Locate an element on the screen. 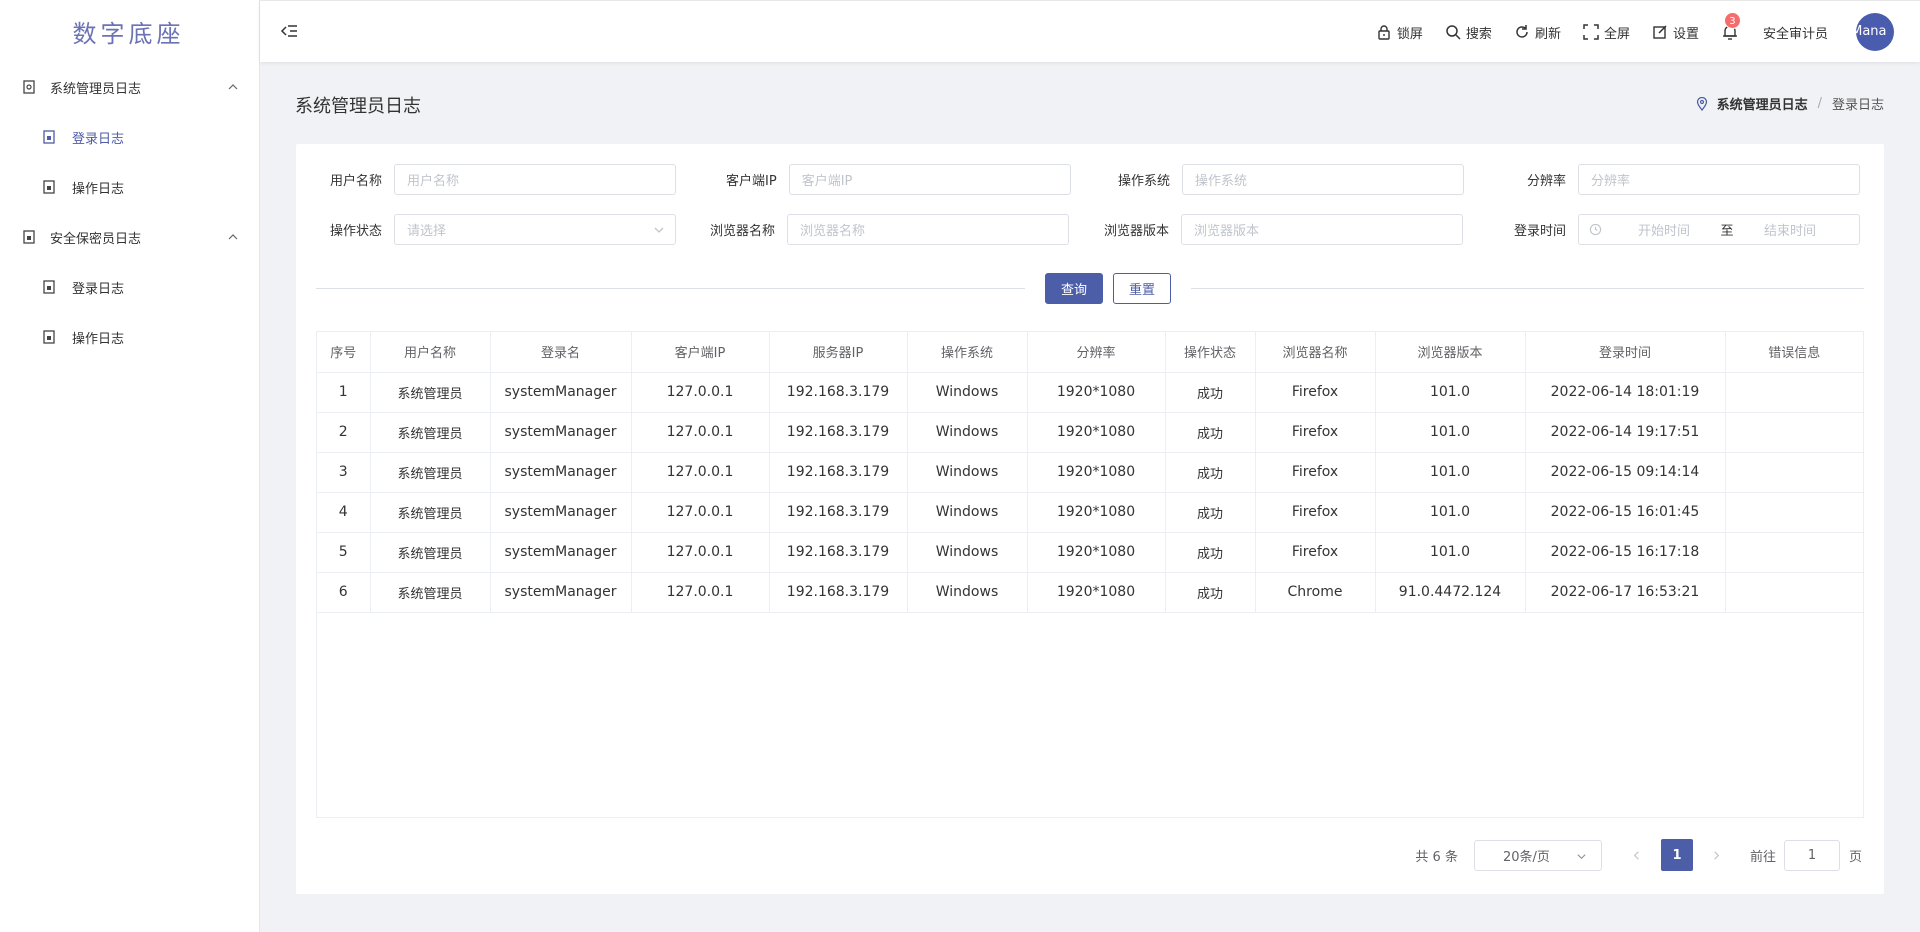 This screenshot has height=932, width=1920. table-cell: 系统管理员 is located at coordinates (430, 432).